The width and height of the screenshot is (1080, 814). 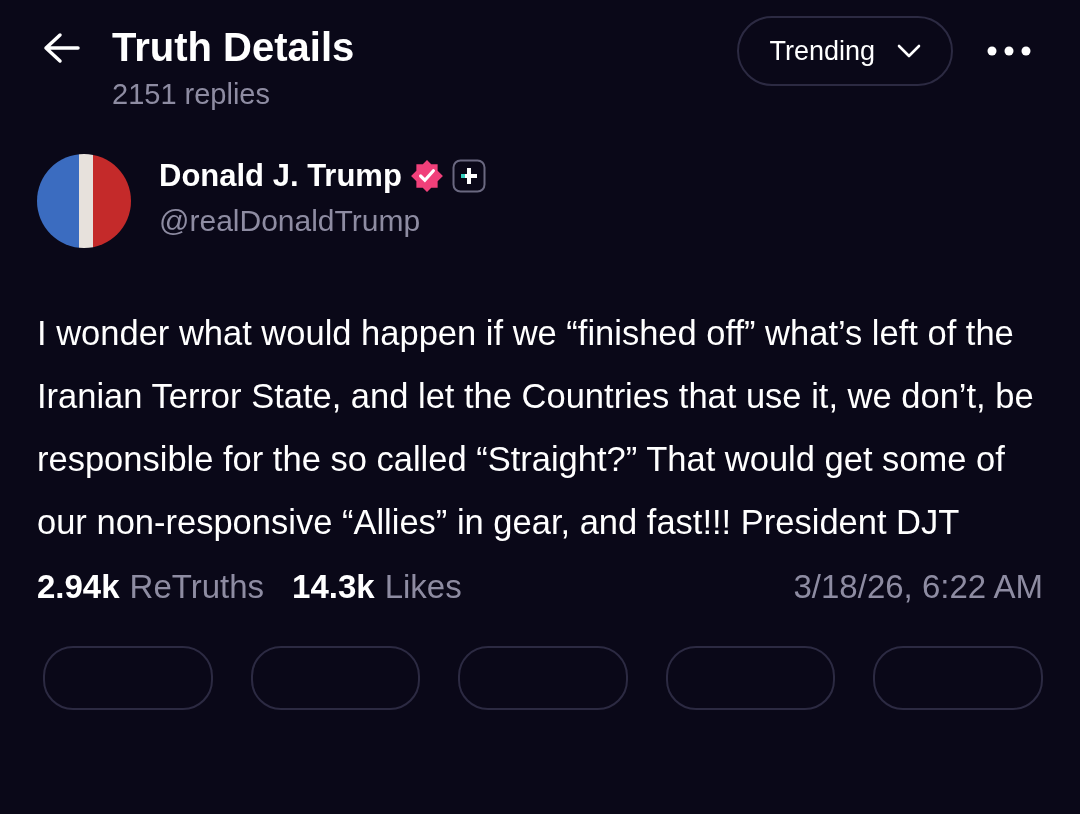 What do you see at coordinates (322, 221) in the screenshot?
I see `author-handle: @realDonaldTrump` at bounding box center [322, 221].